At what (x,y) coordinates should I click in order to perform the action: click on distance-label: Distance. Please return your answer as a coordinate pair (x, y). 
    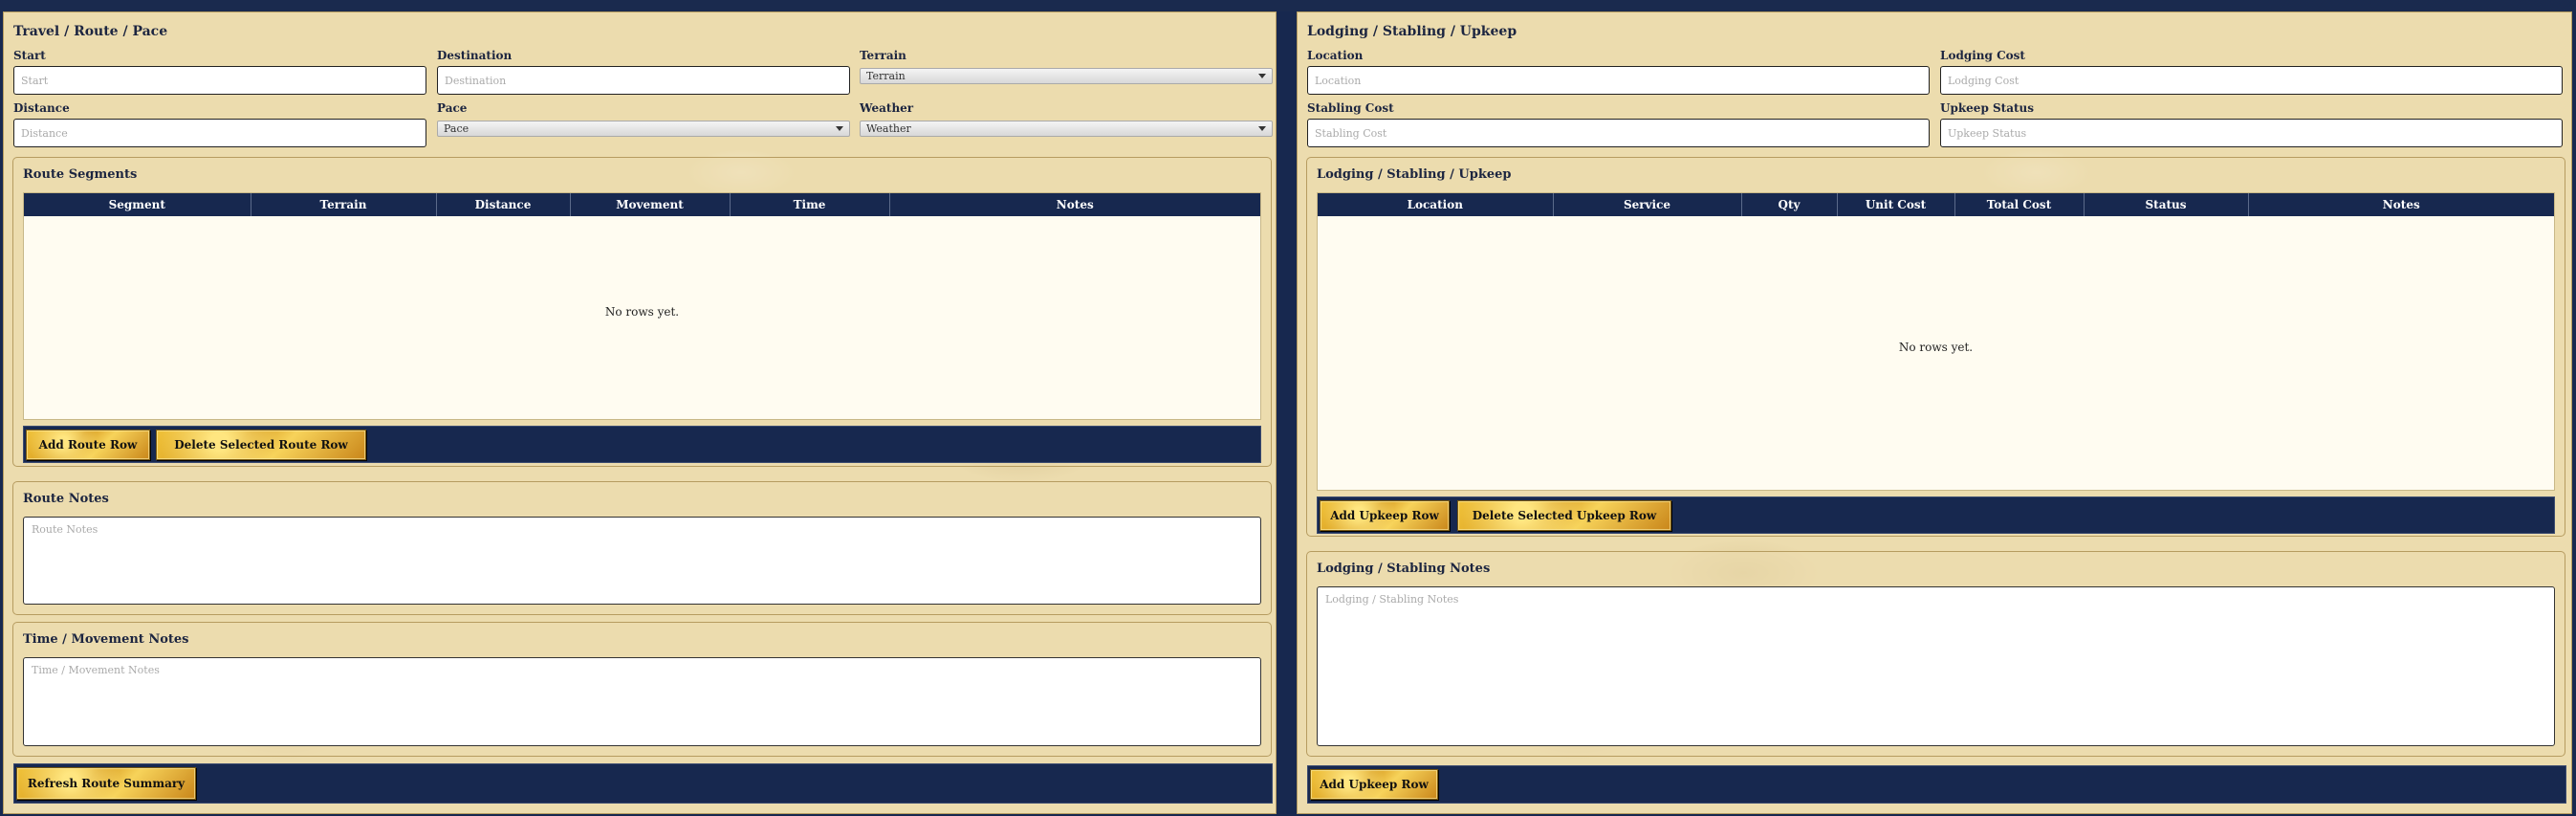
    Looking at the image, I should click on (41, 108).